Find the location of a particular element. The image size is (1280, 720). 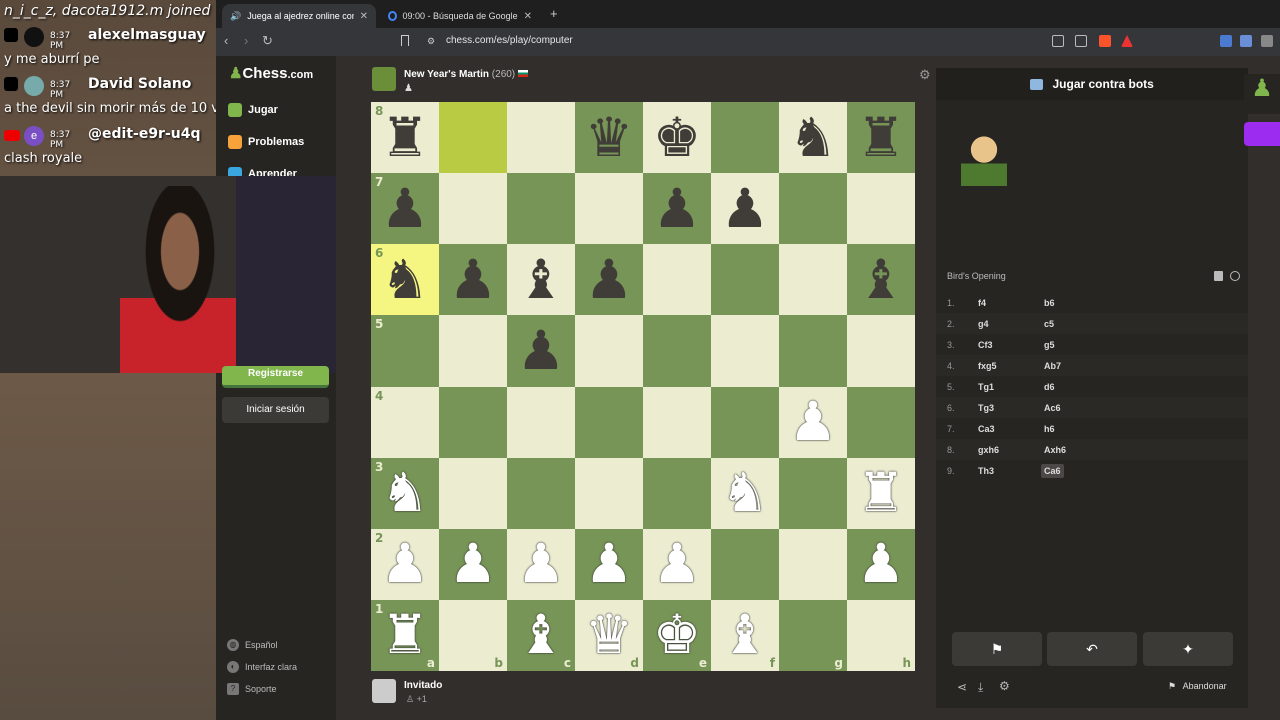

download-icon: ⤓ is located at coordinates (980, 687).